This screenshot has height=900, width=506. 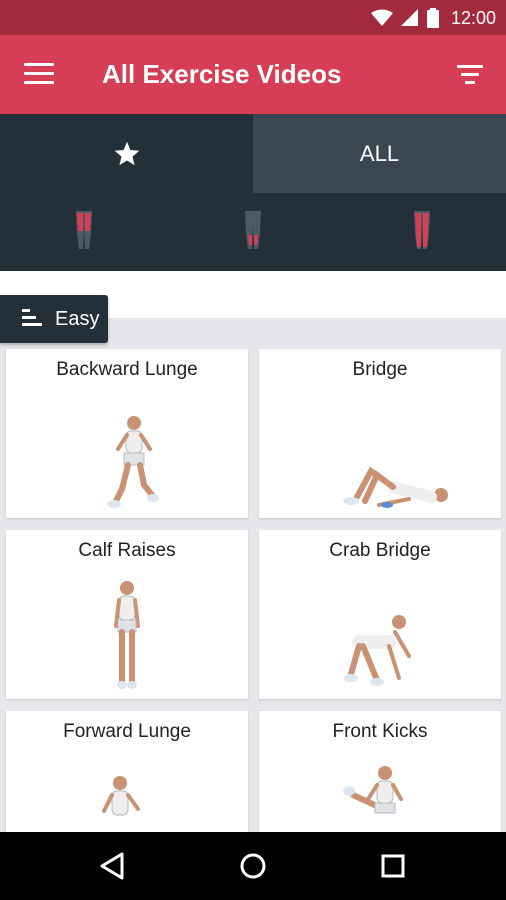 I want to click on home-circle-icon, so click(x=253, y=866).